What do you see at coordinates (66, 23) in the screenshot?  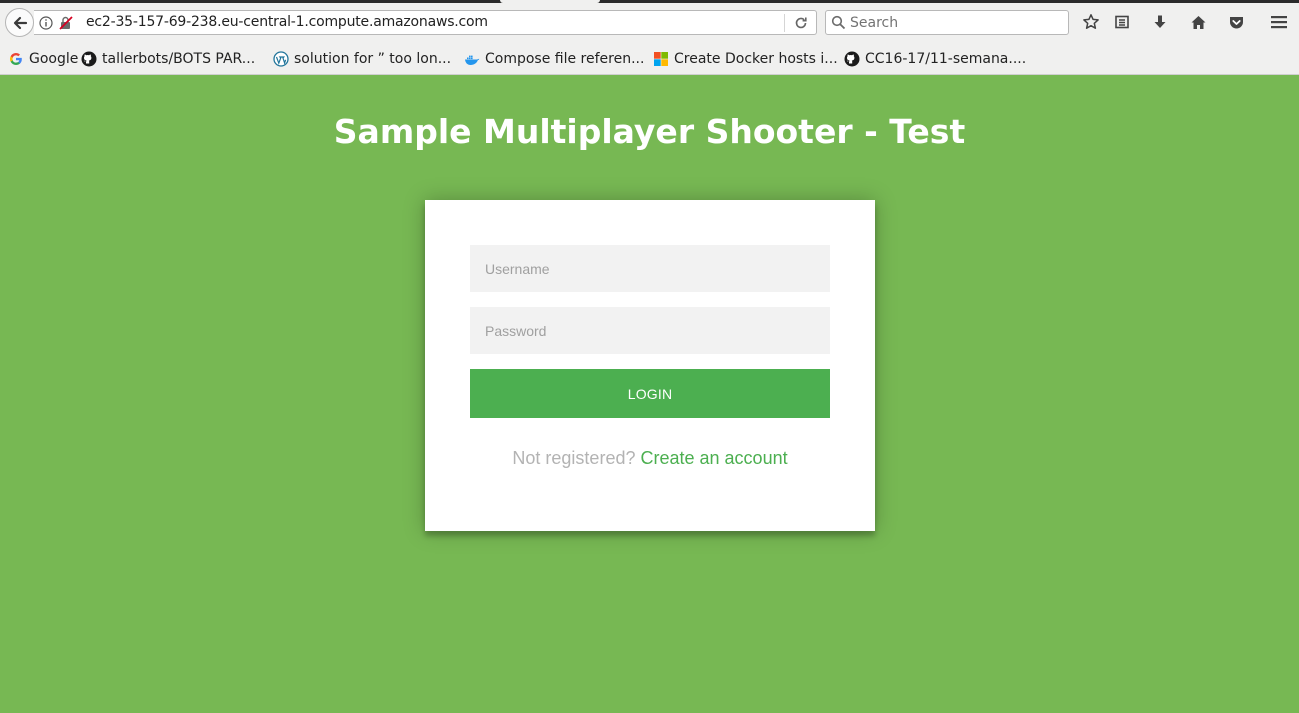 I see `insecure-lock-icon` at bounding box center [66, 23].